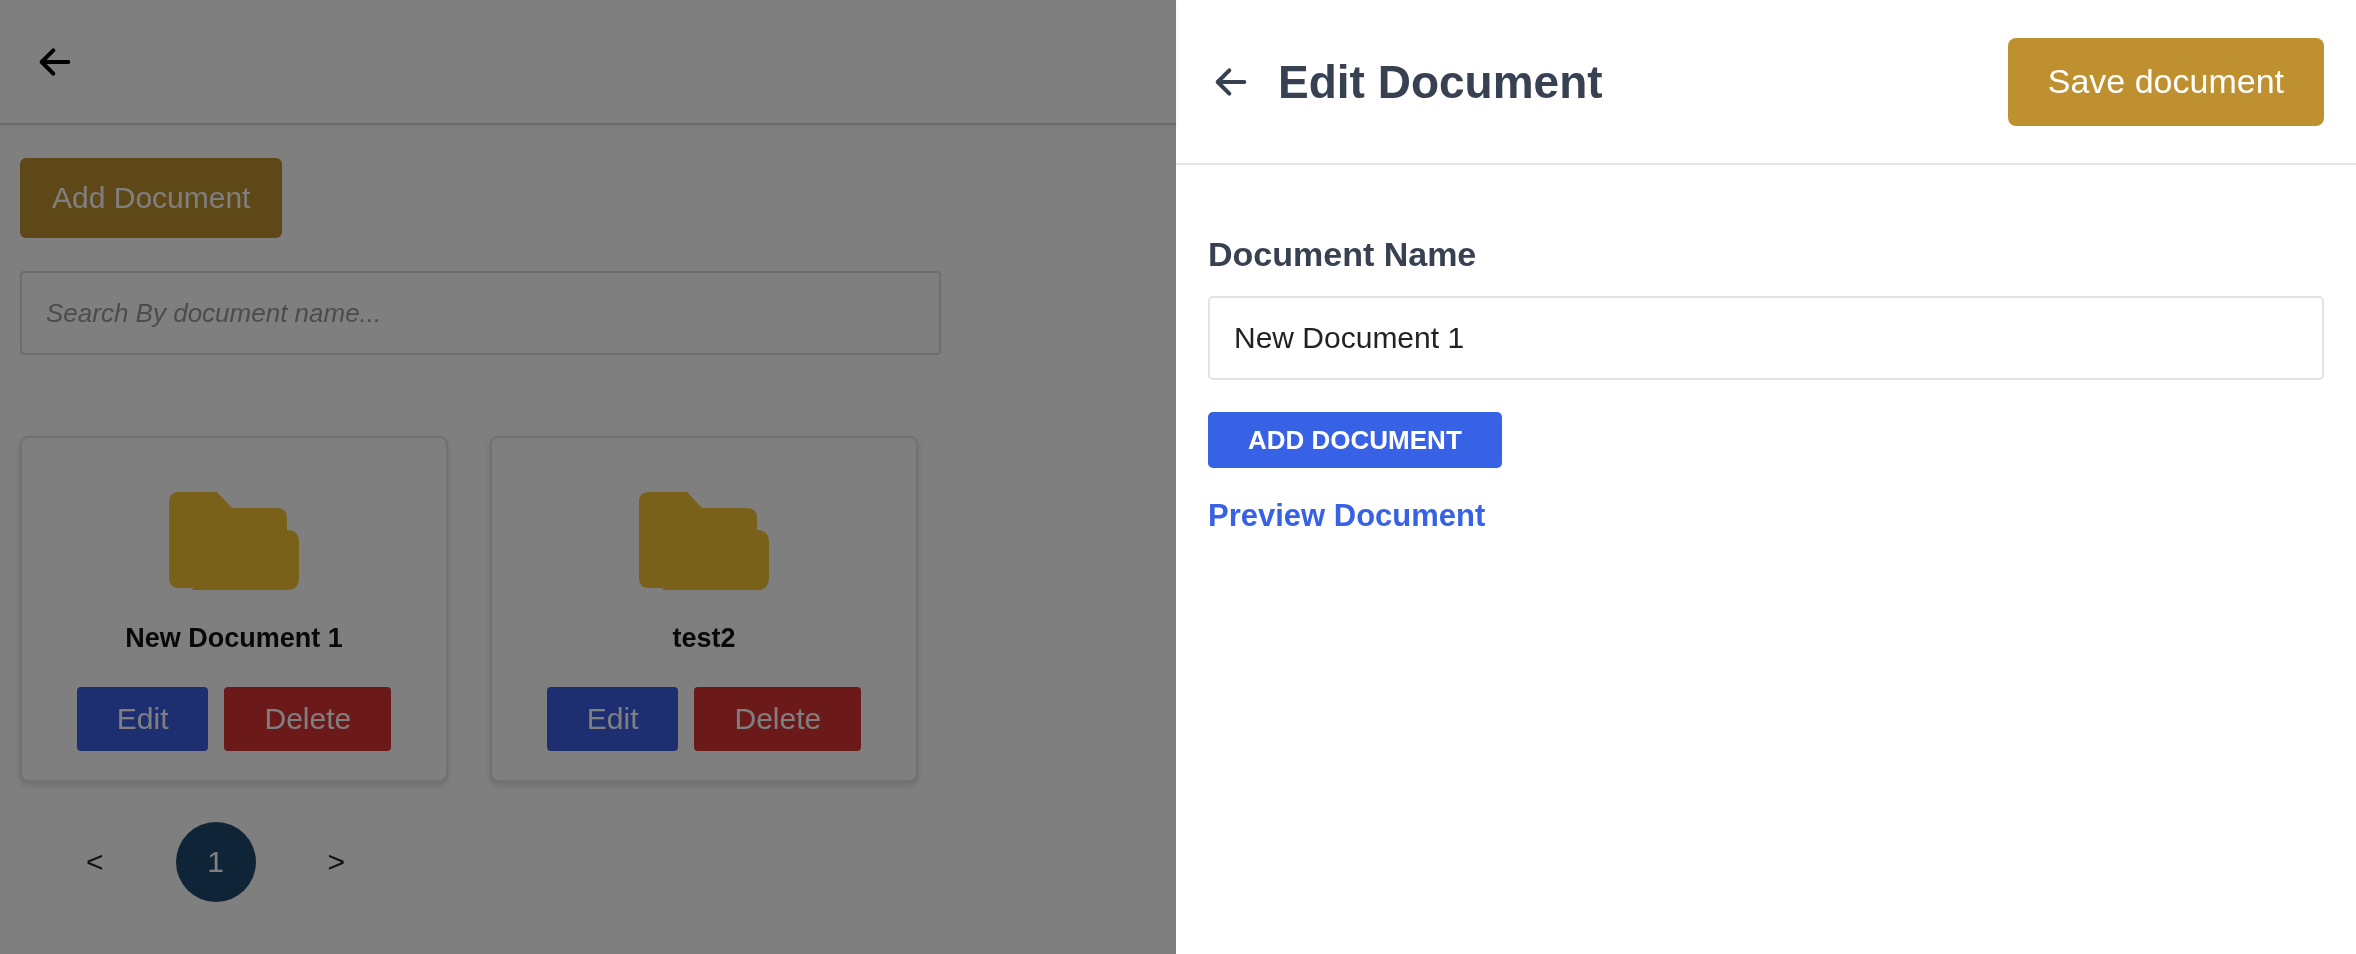 This screenshot has height=954, width=2356. I want to click on next-page-button: >, so click(336, 862).